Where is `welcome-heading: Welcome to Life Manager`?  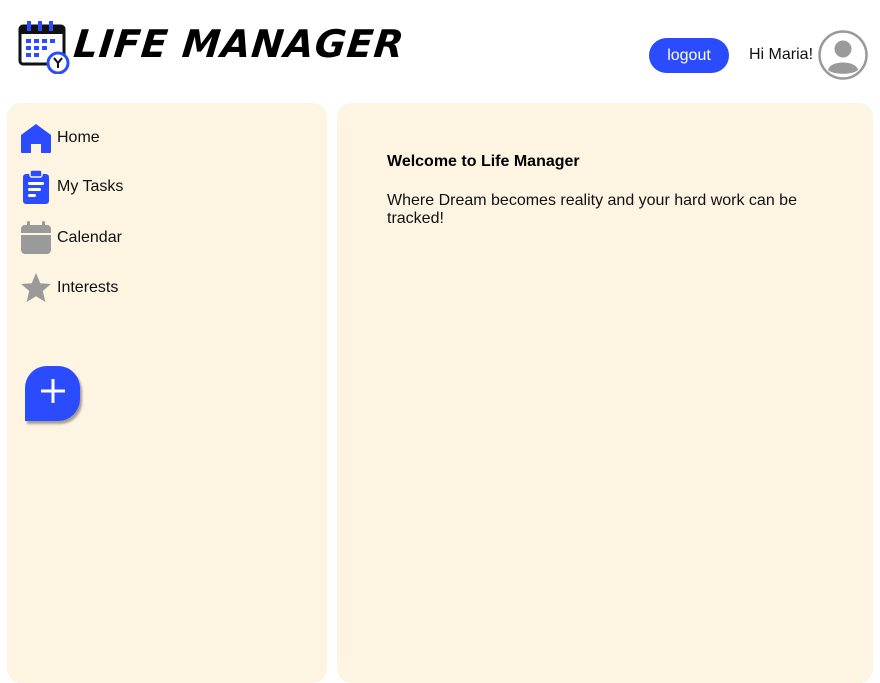 welcome-heading: Welcome to Life Manager is located at coordinates (483, 161).